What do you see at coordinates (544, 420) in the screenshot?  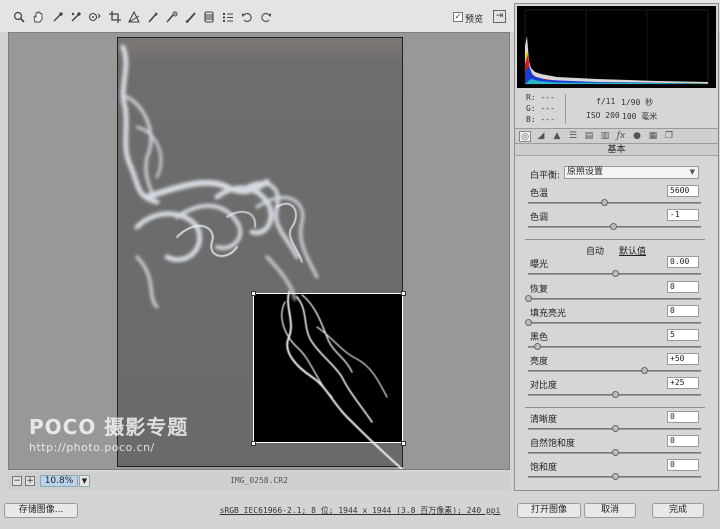 I see `slider-label: 清晰度` at bounding box center [544, 420].